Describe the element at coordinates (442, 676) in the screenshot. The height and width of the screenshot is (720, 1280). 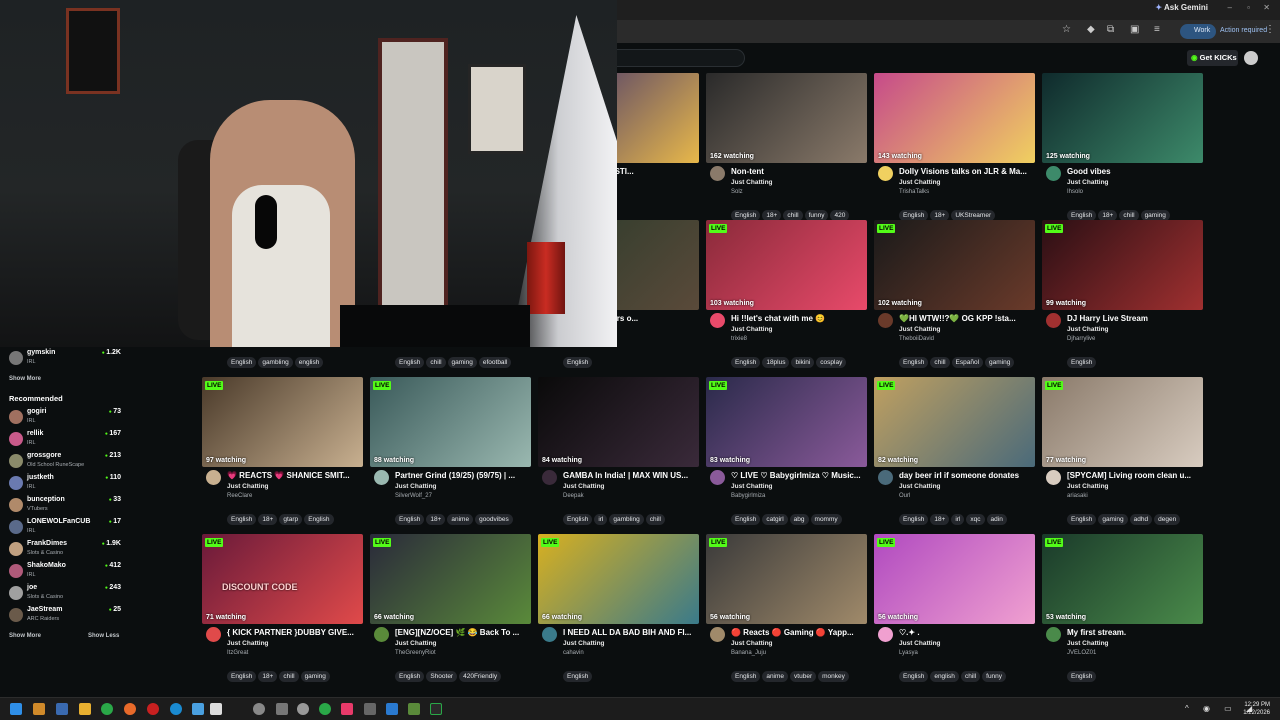
I see `tag-pill: Shooter` at that location.